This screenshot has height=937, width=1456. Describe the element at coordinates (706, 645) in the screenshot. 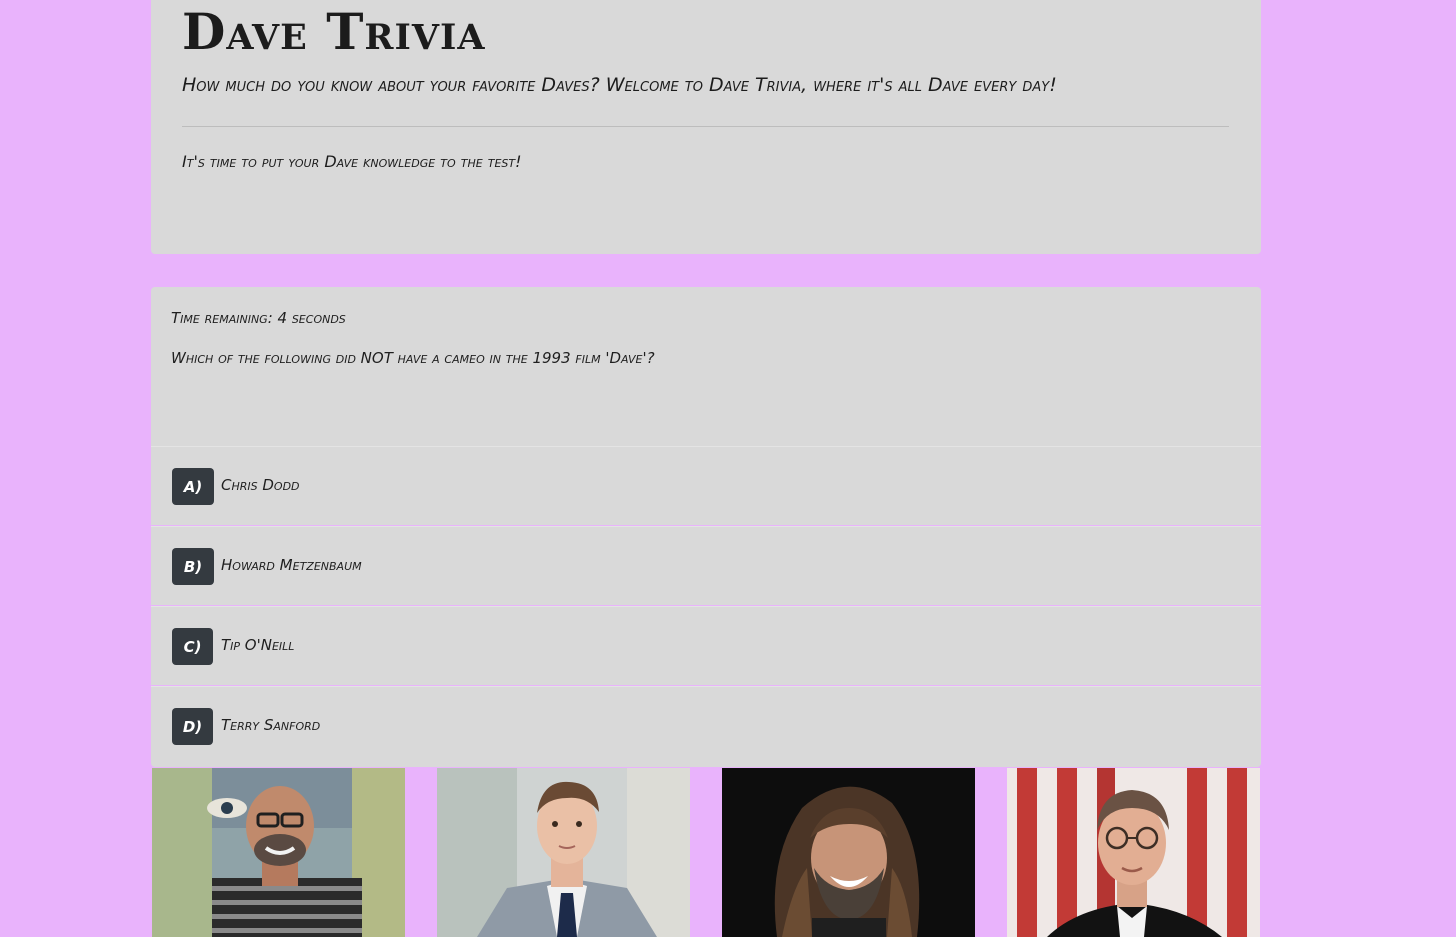

I see `answer-option-c: C) Tip O'Neill` at that location.